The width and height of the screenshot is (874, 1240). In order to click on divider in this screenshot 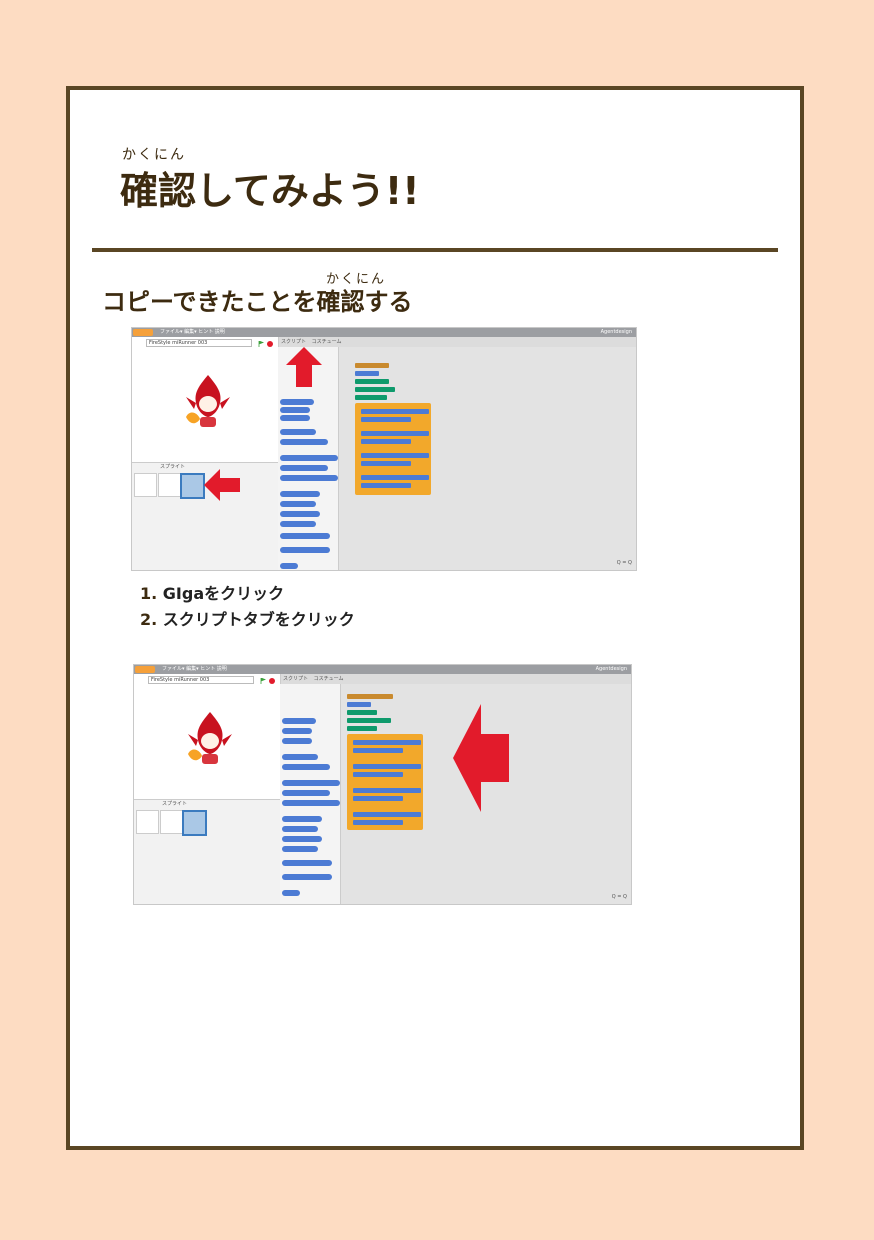, I will do `click(435, 250)`.